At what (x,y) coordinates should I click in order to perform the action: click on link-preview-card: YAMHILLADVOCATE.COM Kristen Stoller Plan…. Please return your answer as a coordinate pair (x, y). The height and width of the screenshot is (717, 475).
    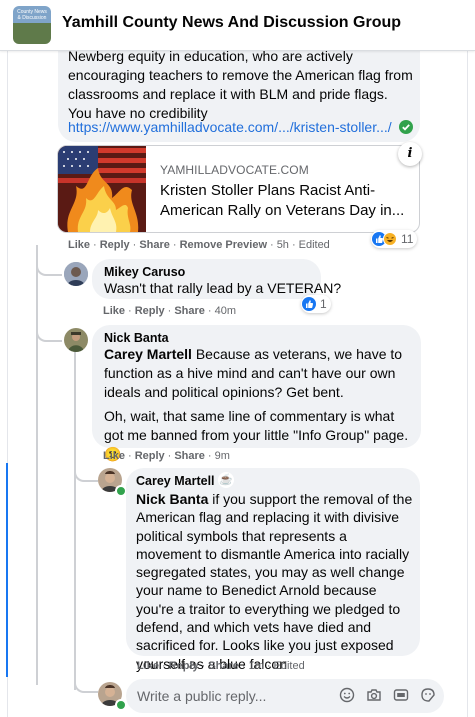
    Looking at the image, I should click on (238, 189).